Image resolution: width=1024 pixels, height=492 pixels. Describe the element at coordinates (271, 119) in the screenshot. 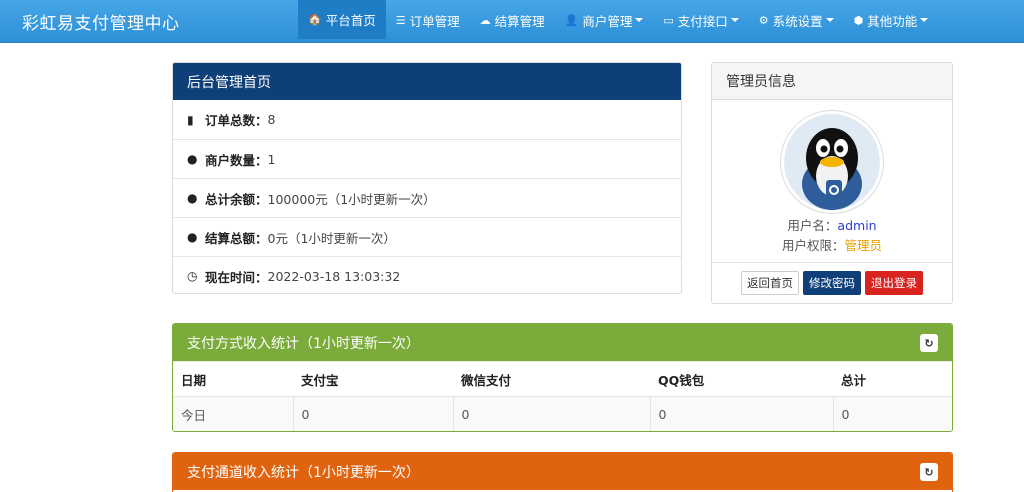

I see `stat-value: 8` at that location.